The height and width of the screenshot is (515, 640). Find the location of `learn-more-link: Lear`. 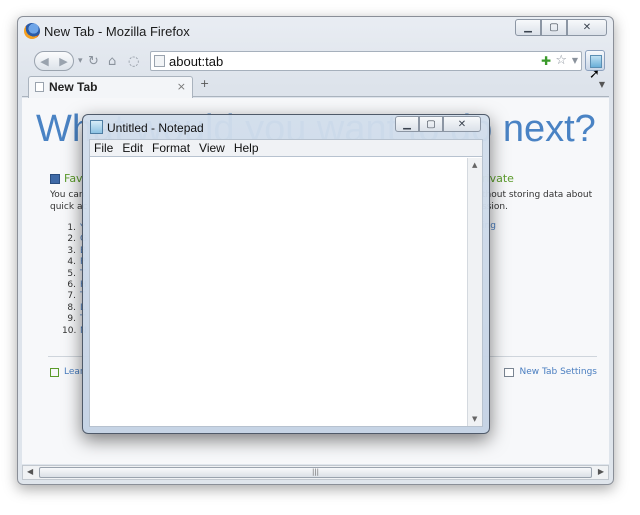

learn-more-link: Lear is located at coordinates (67, 372).